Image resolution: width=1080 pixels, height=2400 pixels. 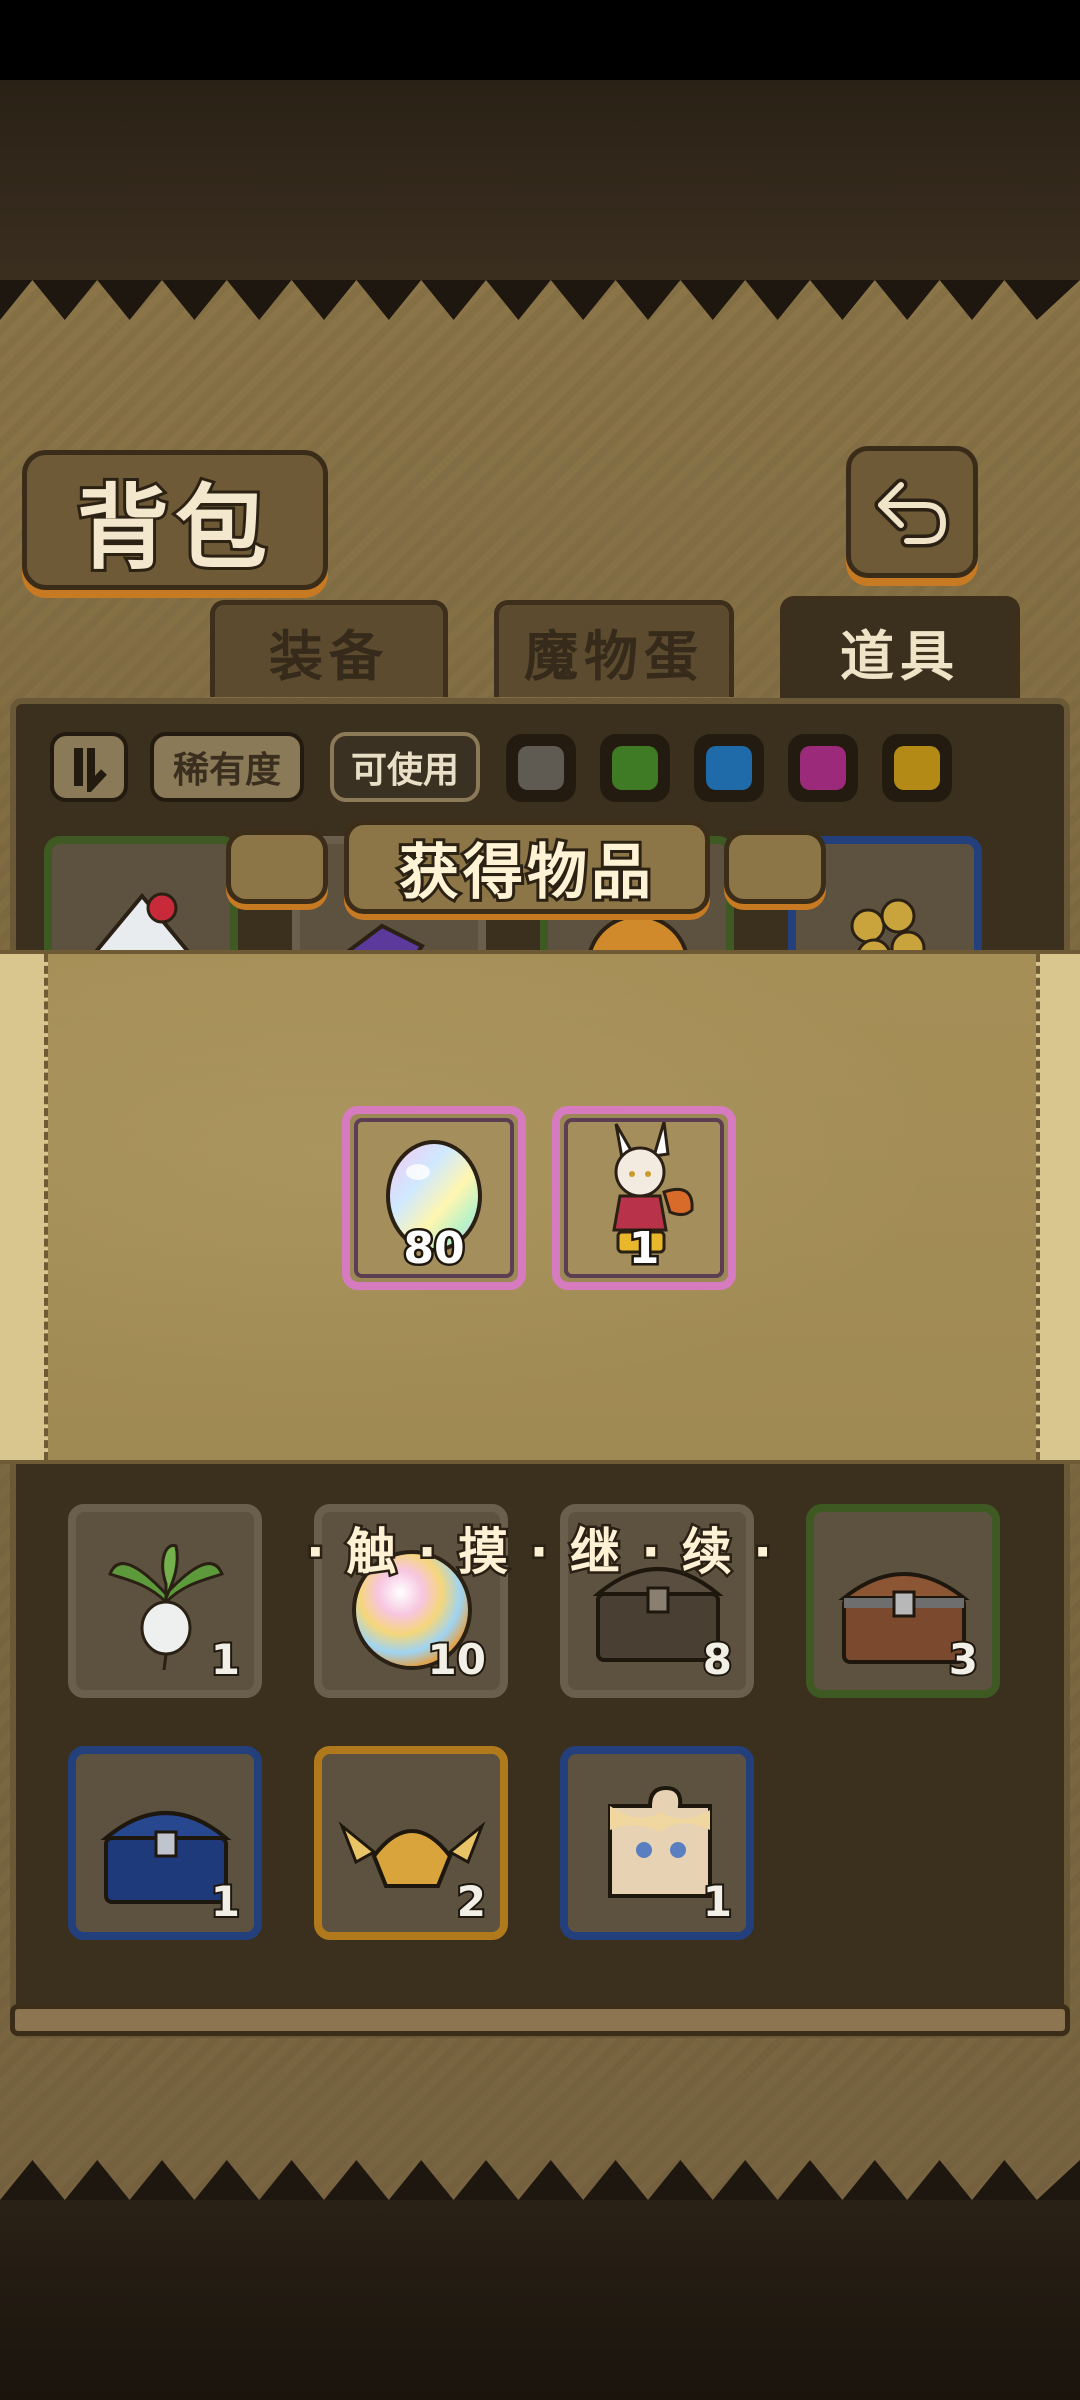 What do you see at coordinates (142, 923) in the screenshot?
I see `rice-ball-icon` at bounding box center [142, 923].